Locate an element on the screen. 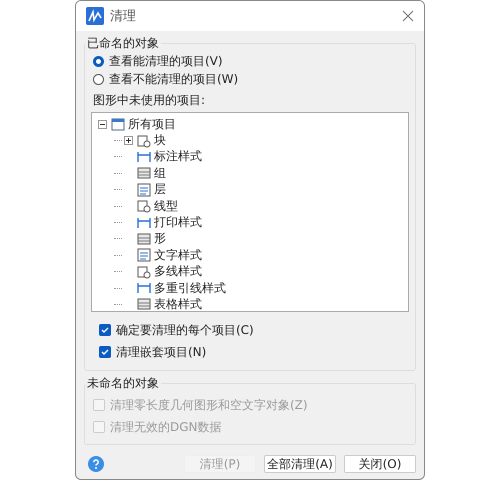 The image size is (500, 480). tree-item: 线型 is located at coordinates (166, 206).